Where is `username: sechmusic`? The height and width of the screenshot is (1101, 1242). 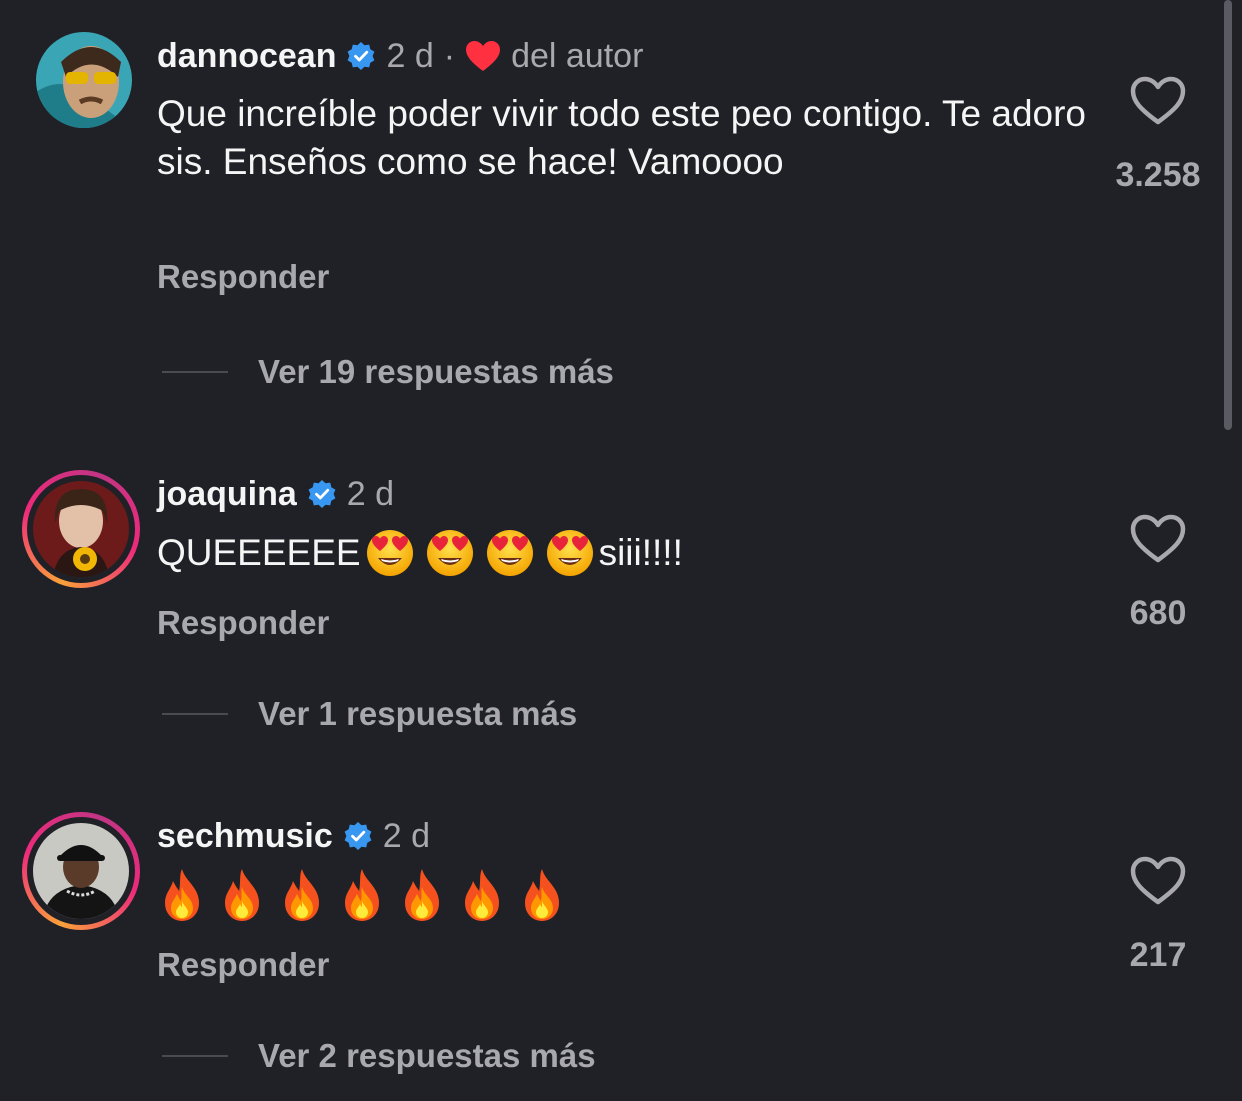
username: sechmusic is located at coordinates (245, 836).